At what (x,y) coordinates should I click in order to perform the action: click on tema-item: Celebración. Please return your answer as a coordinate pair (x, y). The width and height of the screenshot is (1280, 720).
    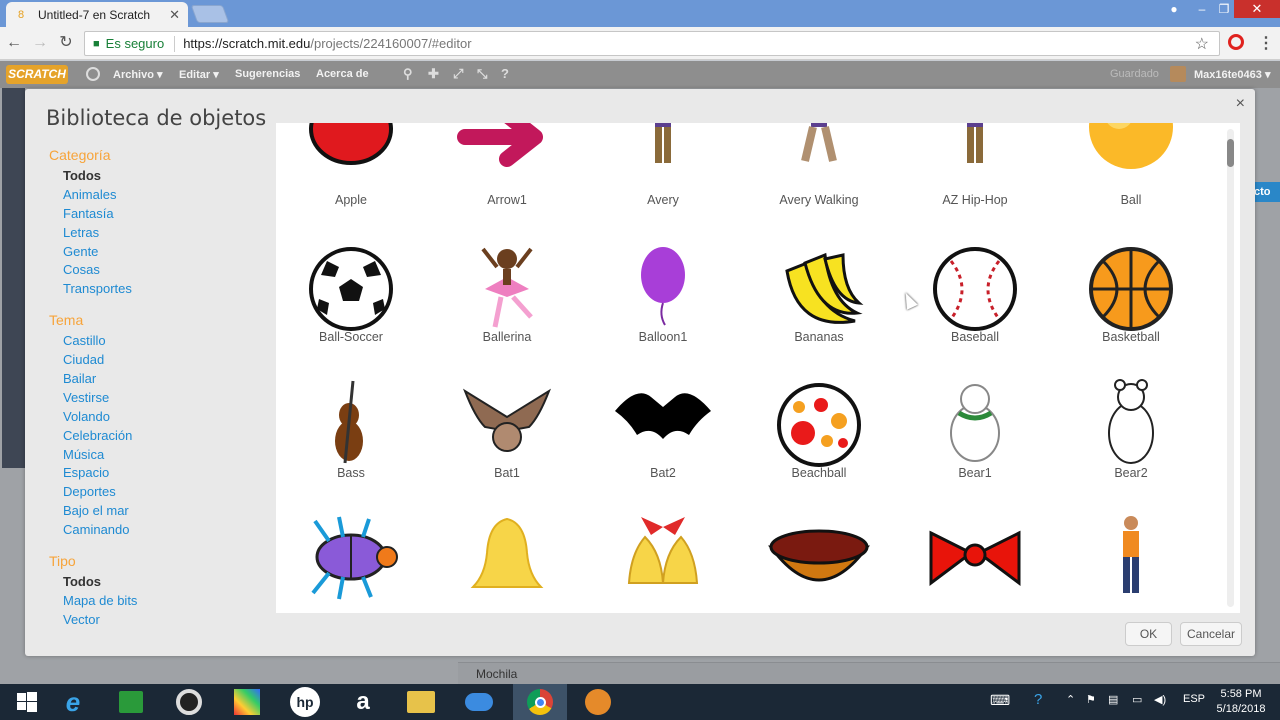
    Looking at the image, I should click on (93, 437).